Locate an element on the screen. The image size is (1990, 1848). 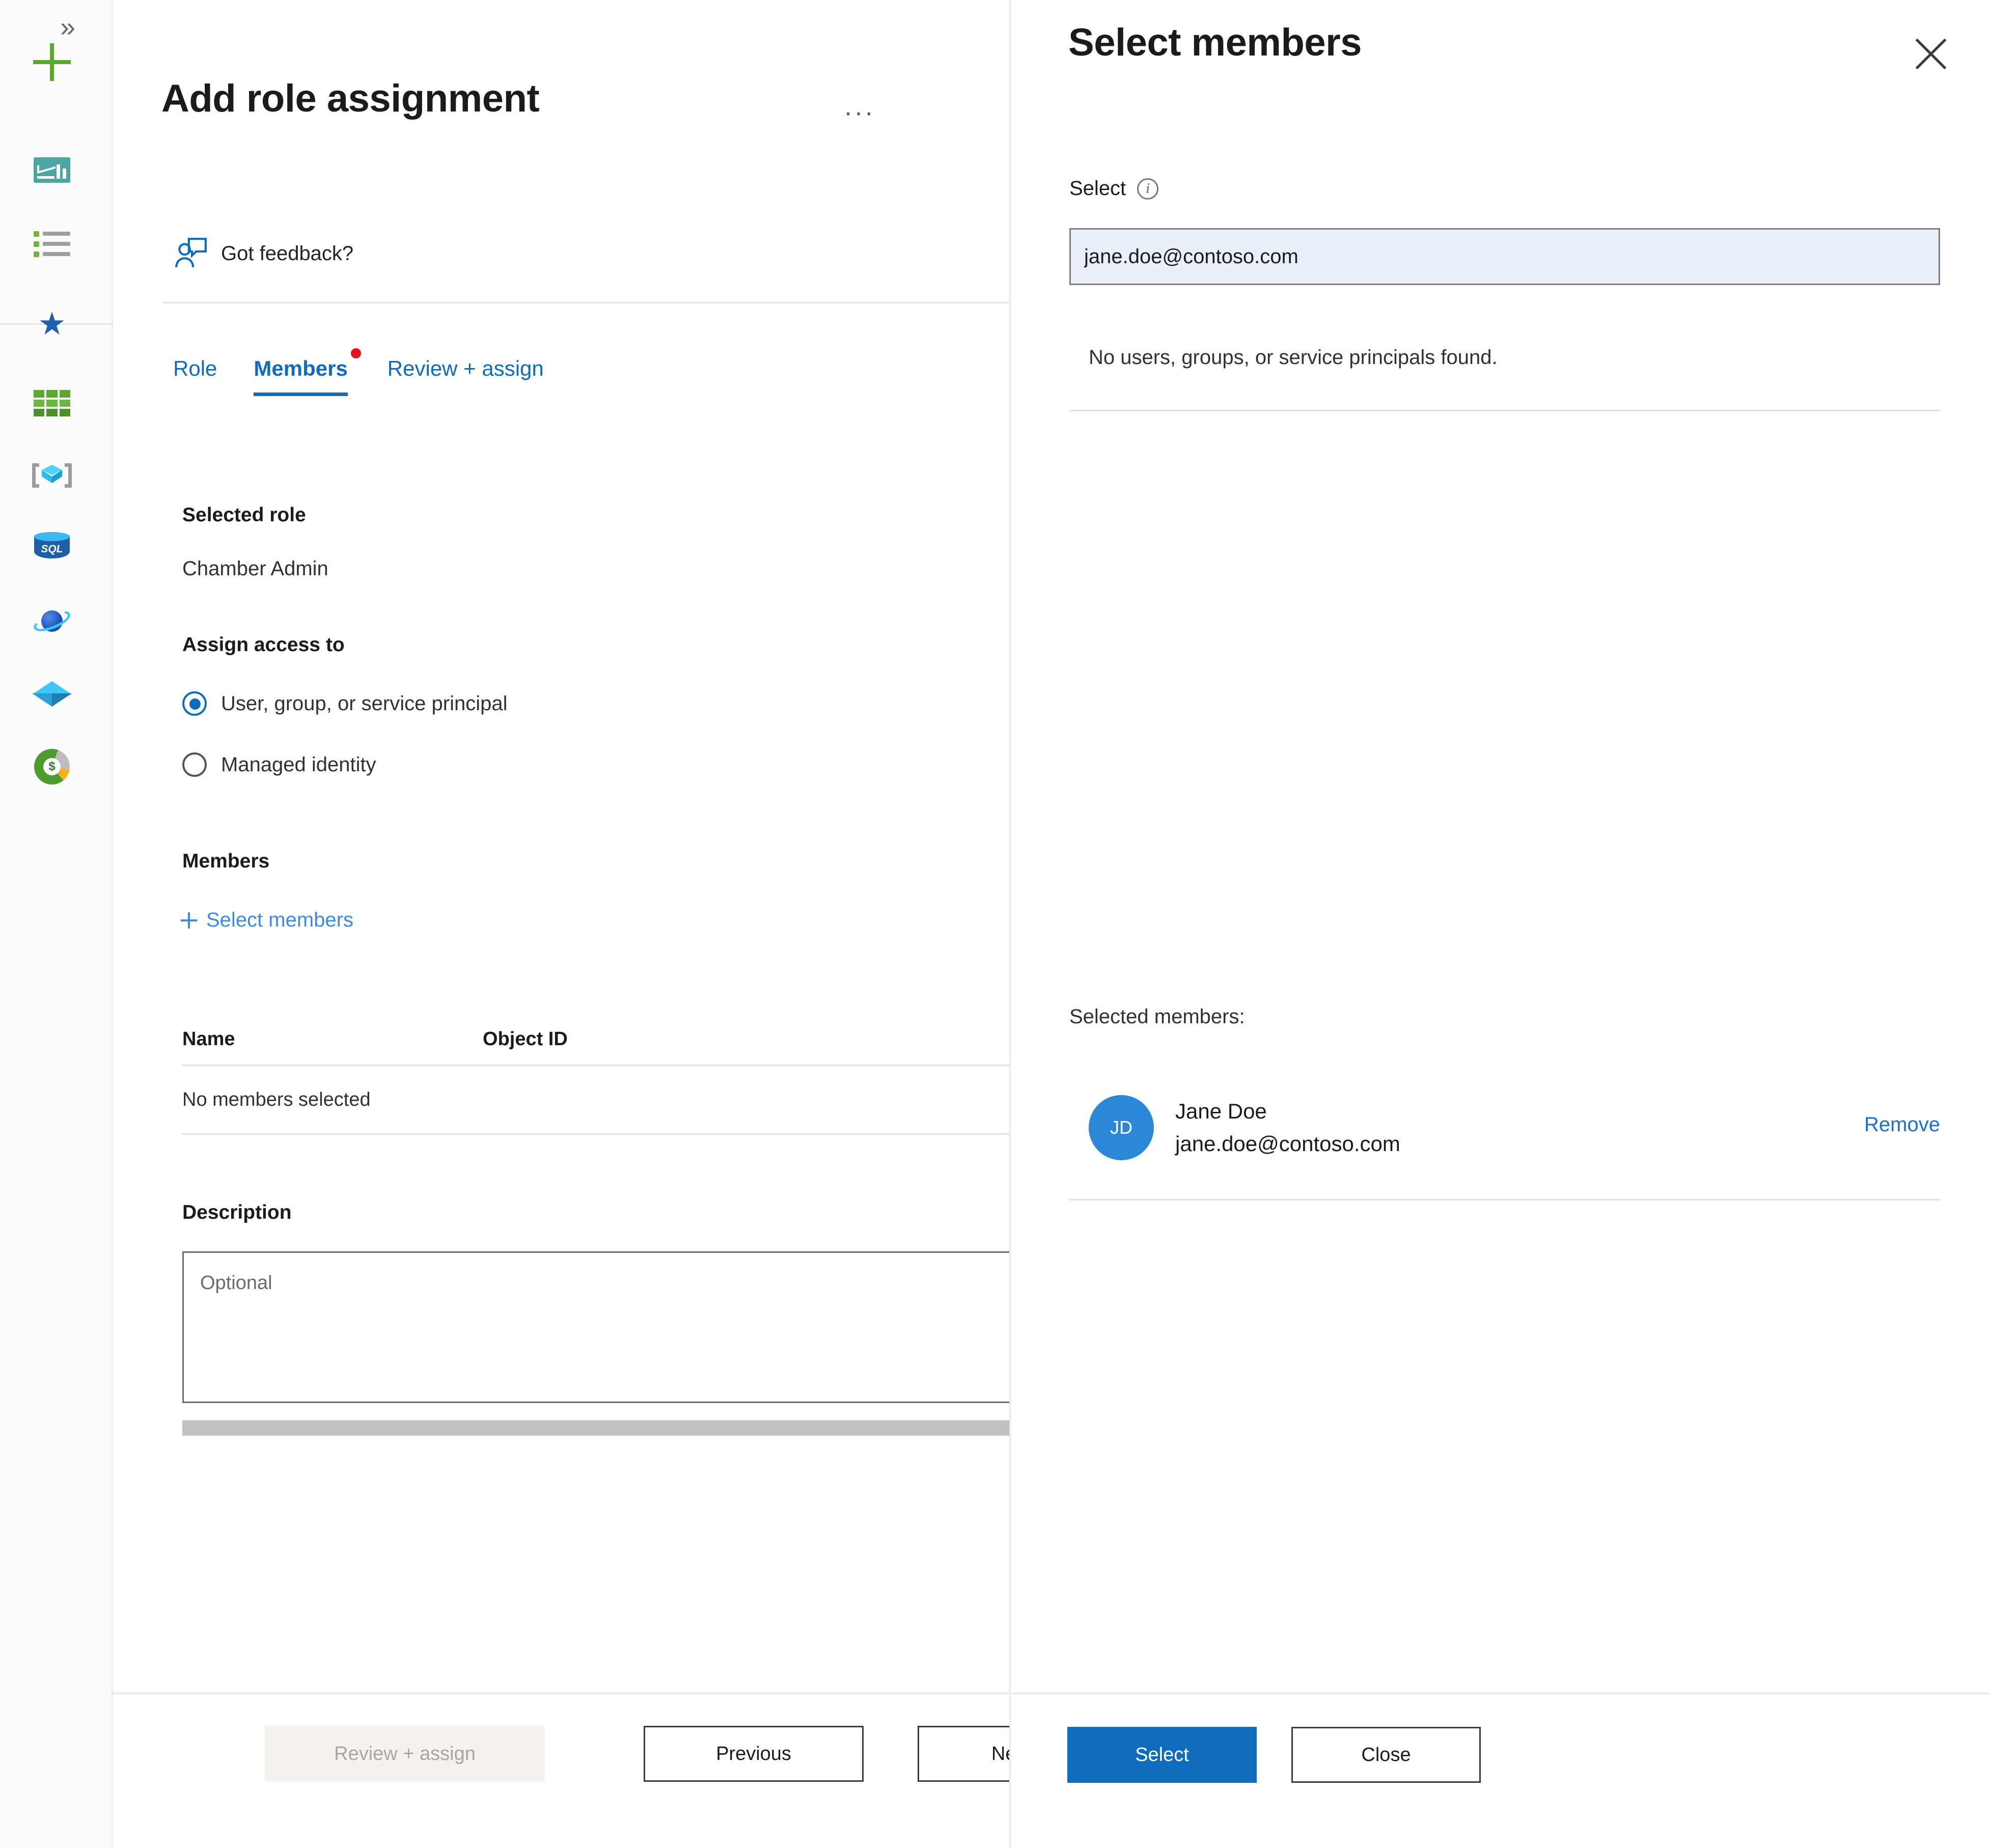
info-icon: i is located at coordinates (1148, 189).